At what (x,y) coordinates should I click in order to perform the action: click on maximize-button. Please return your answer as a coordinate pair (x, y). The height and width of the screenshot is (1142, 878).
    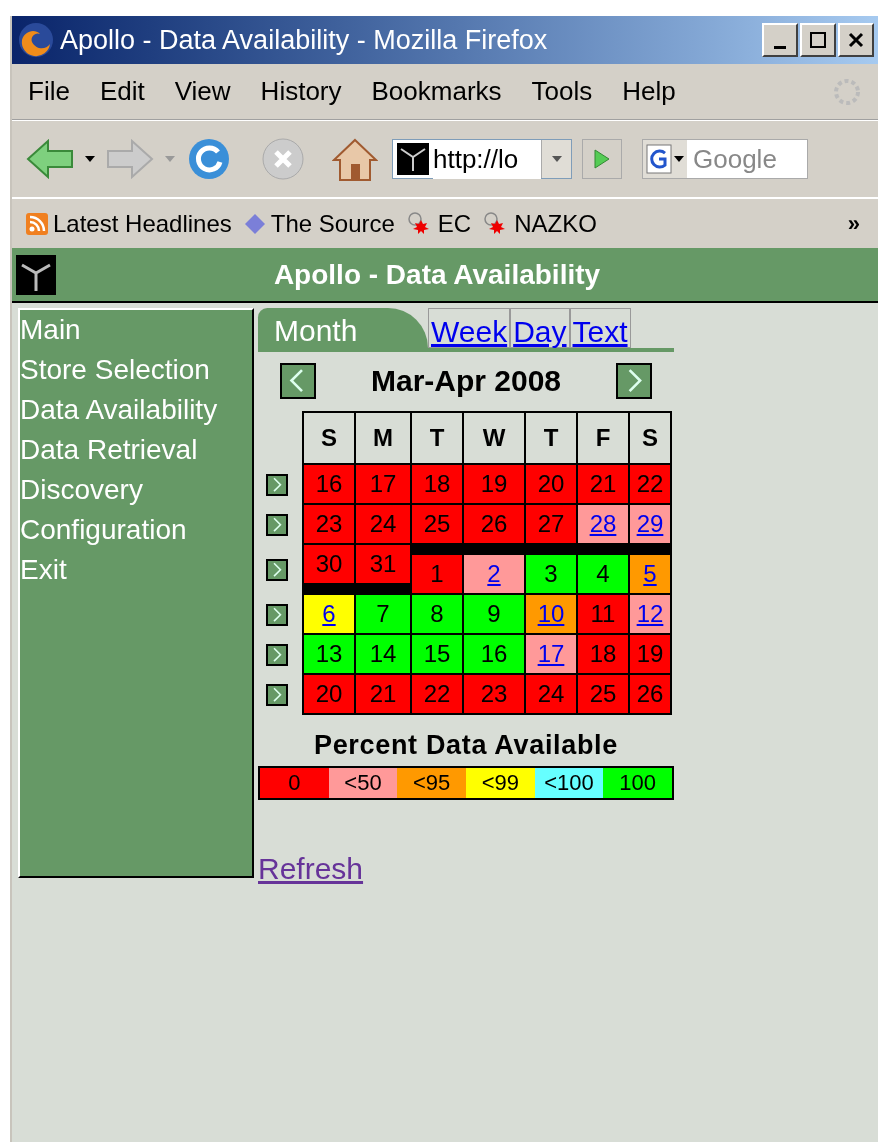
    Looking at the image, I should click on (818, 40).